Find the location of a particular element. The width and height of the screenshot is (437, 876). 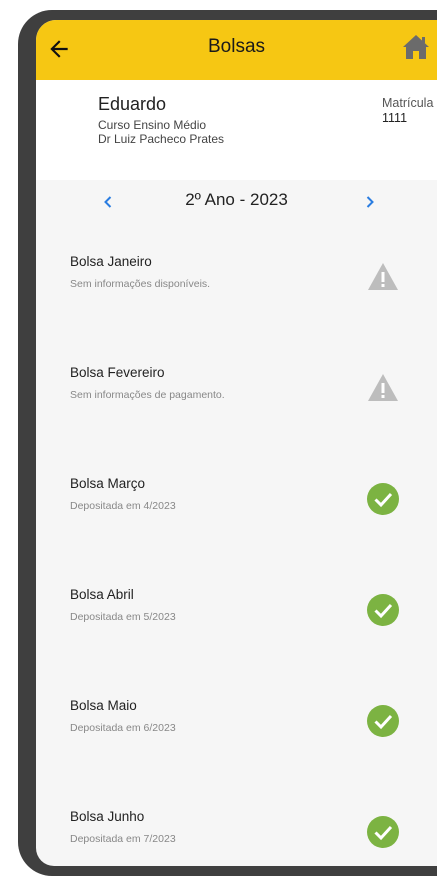

app-bar: Bolsas is located at coordinates (236, 50).